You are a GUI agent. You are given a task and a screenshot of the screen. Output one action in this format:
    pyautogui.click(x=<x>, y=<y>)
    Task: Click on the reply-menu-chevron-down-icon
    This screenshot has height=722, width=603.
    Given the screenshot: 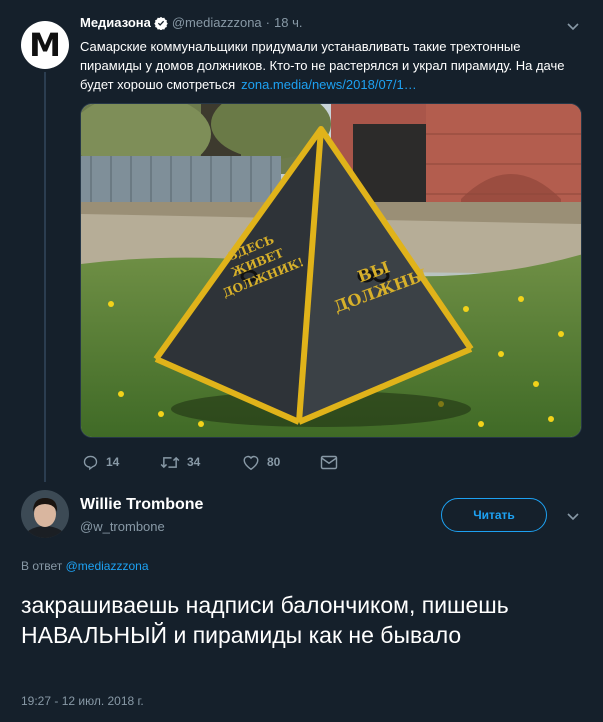 What is the action you would take?
    pyautogui.click(x=573, y=516)
    